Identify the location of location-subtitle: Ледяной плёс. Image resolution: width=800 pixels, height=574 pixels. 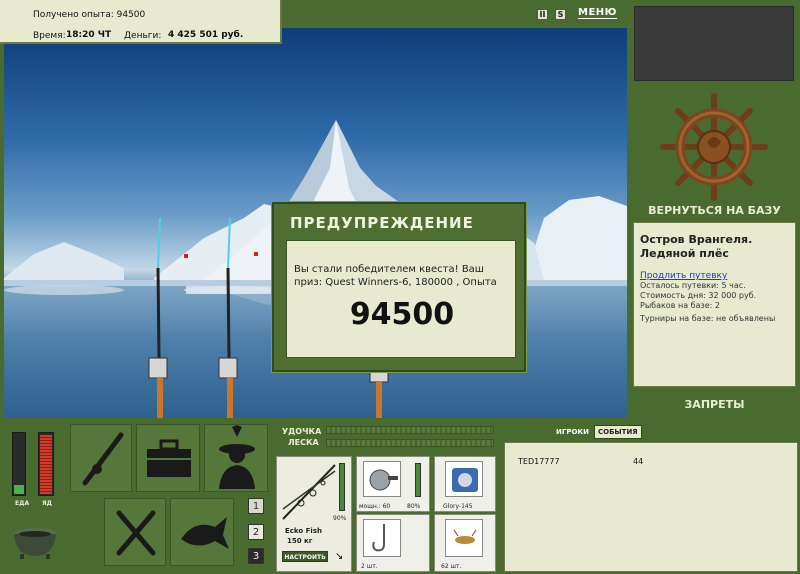
(684, 253).